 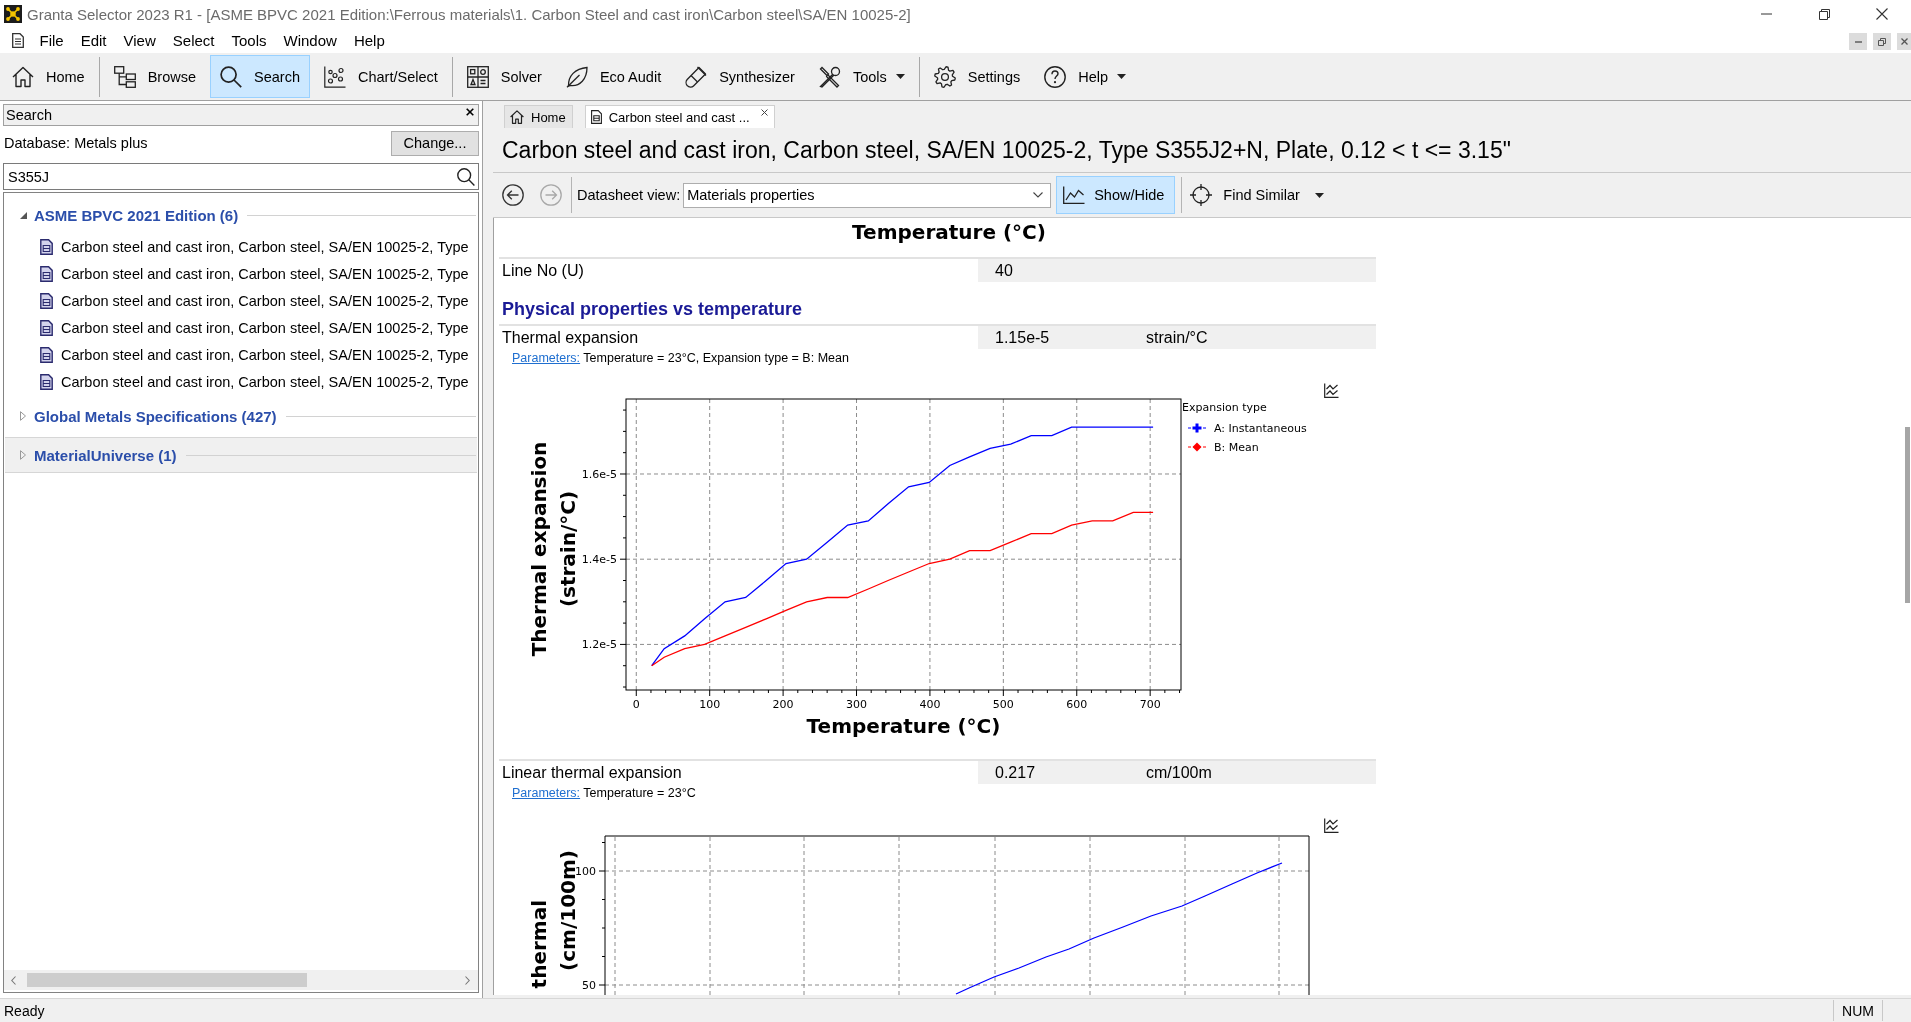 I want to click on y-tick-label: 100, so click(x=585, y=871).